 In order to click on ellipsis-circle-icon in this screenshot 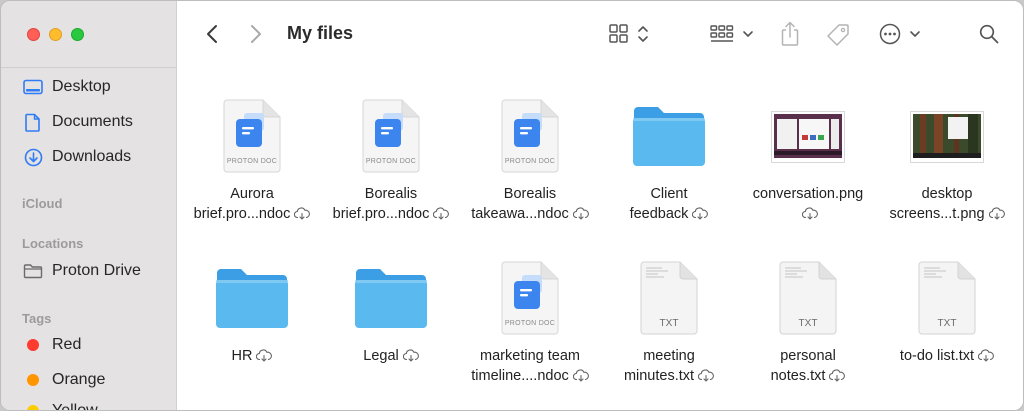, I will do `click(890, 34)`.